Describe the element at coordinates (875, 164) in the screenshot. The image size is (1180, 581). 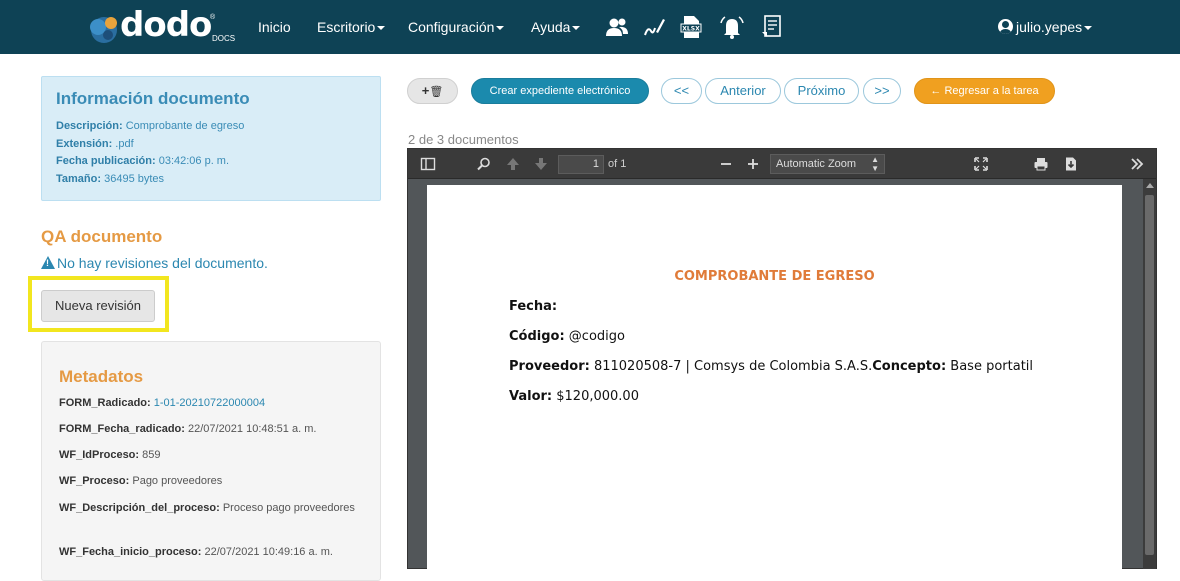
I see `select-arrows-icon: ▲ ▼` at that location.